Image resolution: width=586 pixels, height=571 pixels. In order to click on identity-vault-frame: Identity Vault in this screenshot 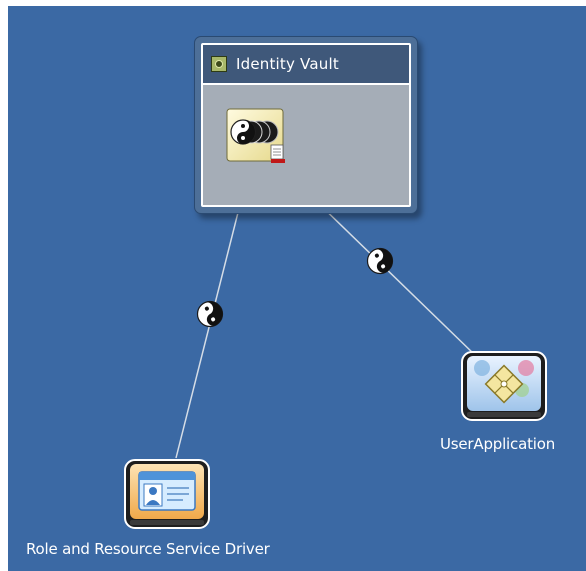, I will do `click(306, 125)`.